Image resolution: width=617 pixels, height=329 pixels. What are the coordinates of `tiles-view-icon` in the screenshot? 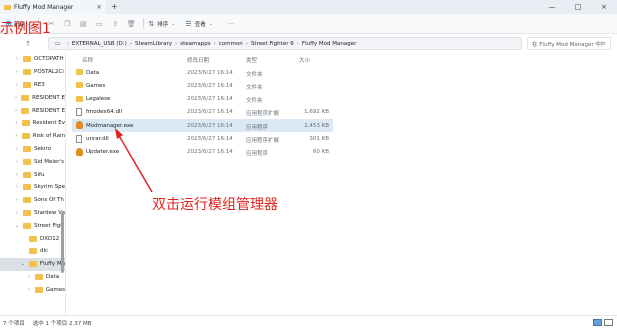 It's located at (608, 322).